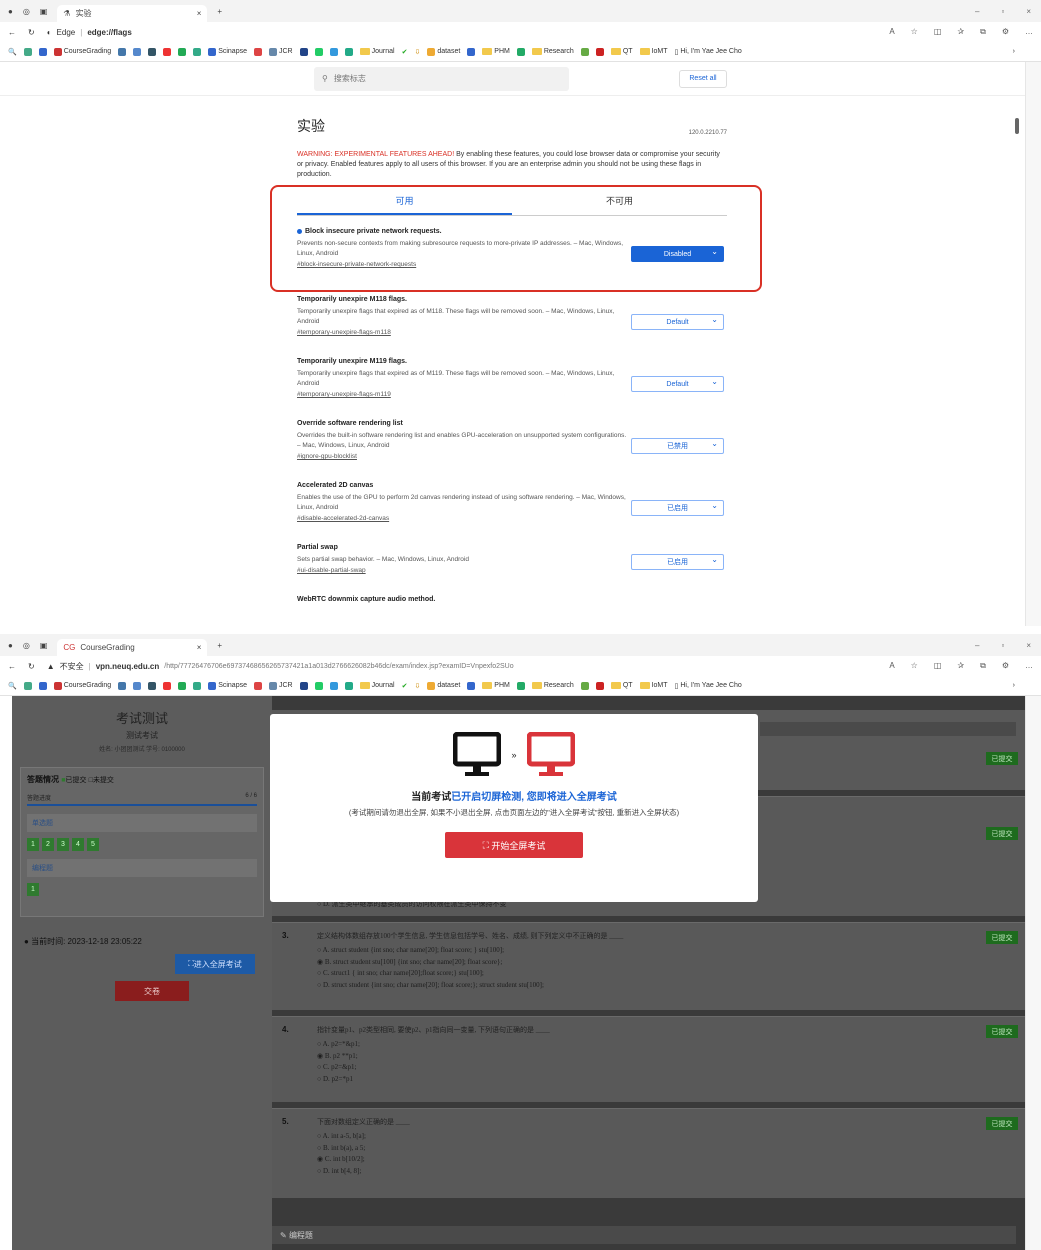  Describe the element at coordinates (82, 685) in the screenshot. I see `fav-coursegrading: CourseGrading` at that location.